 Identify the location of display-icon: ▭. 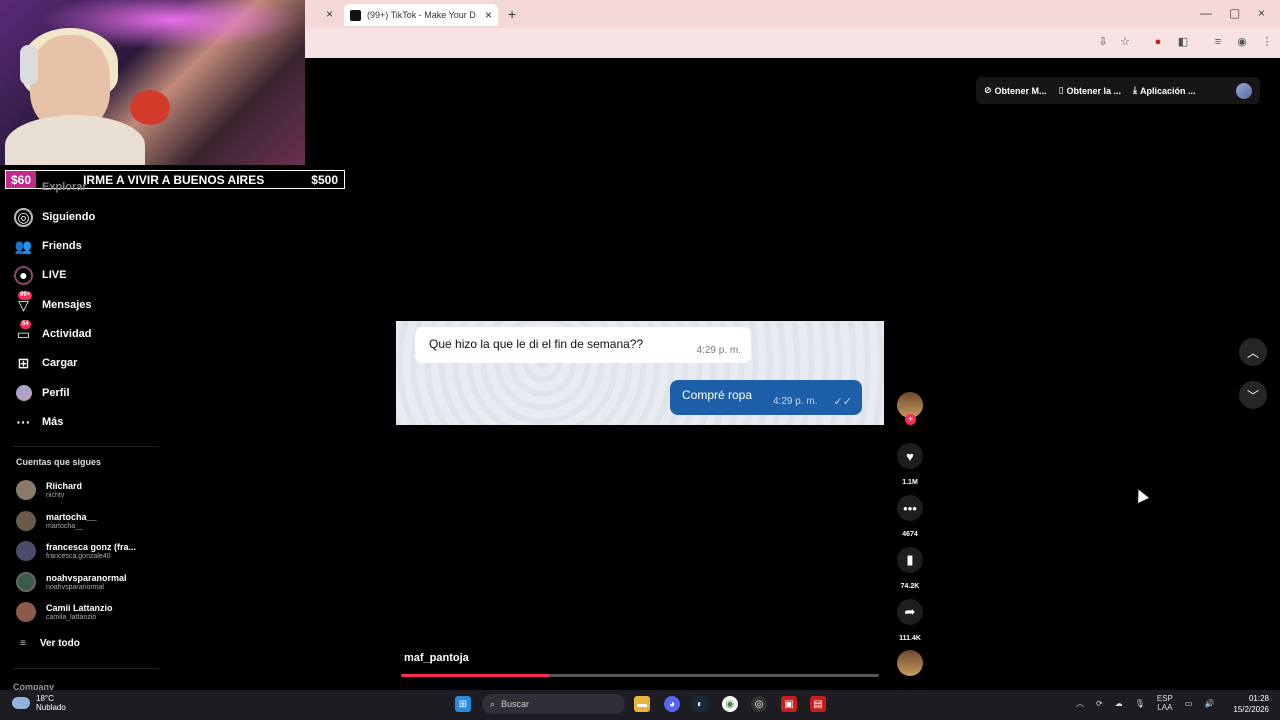
(1189, 703).